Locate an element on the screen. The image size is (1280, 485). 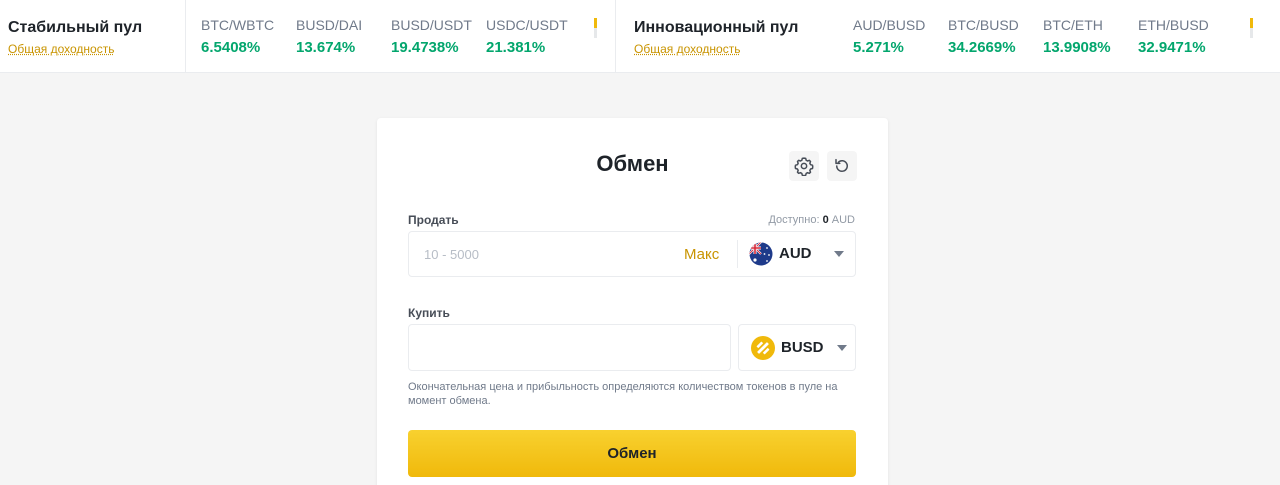
max-button: Макс is located at coordinates (701, 255).